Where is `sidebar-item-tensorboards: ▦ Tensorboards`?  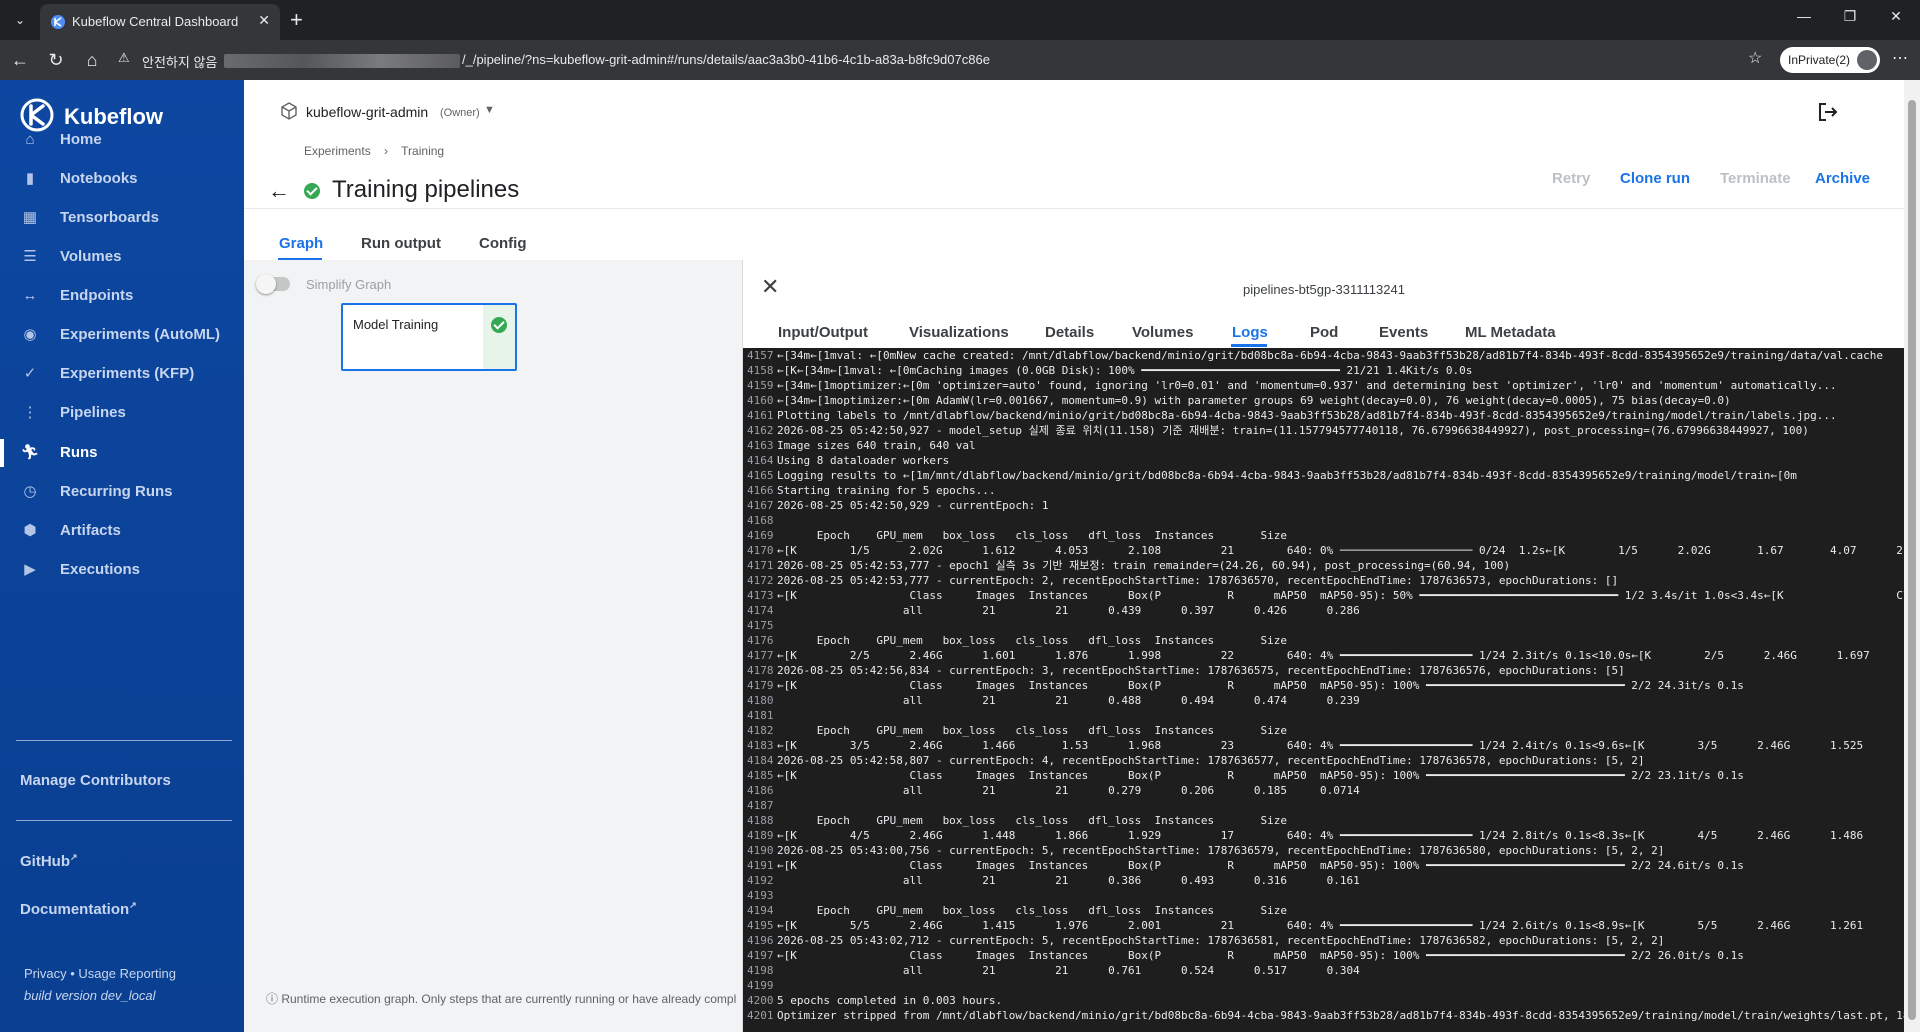
sidebar-item-tensorboards: ▦ Tensorboards is located at coordinates (122, 218).